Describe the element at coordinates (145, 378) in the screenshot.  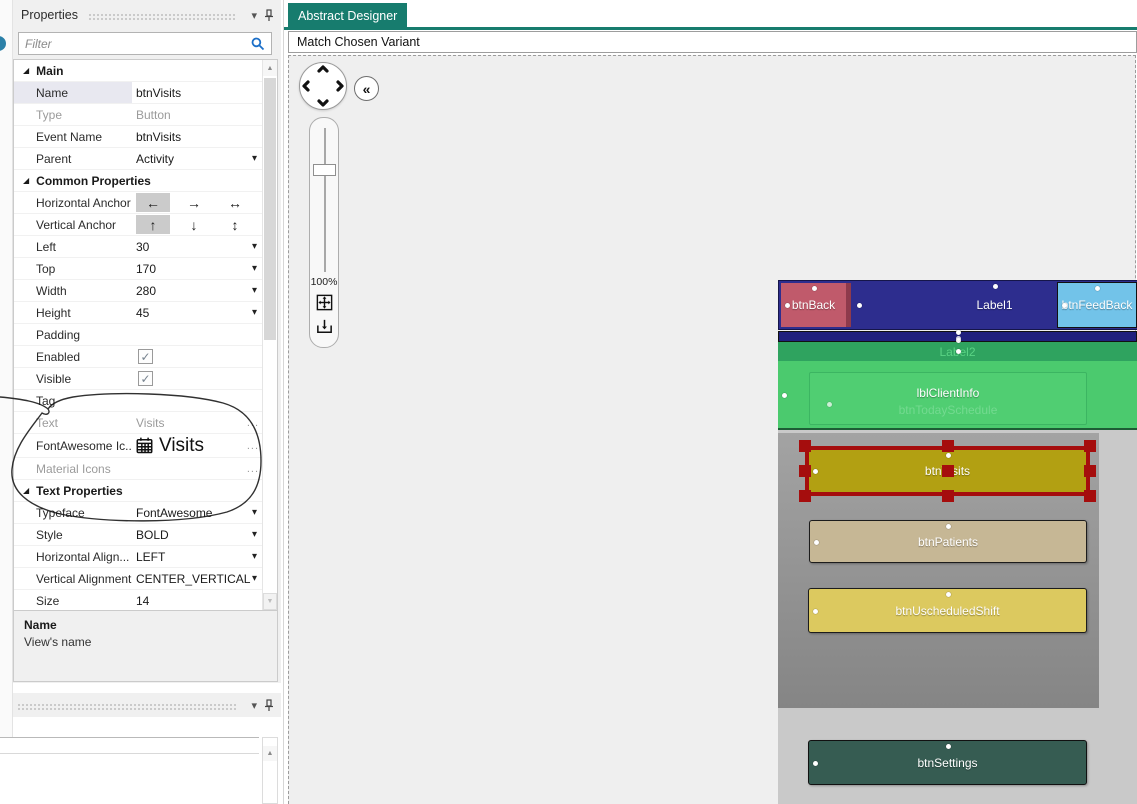
I see `visible-checkbox: ✓` at that location.